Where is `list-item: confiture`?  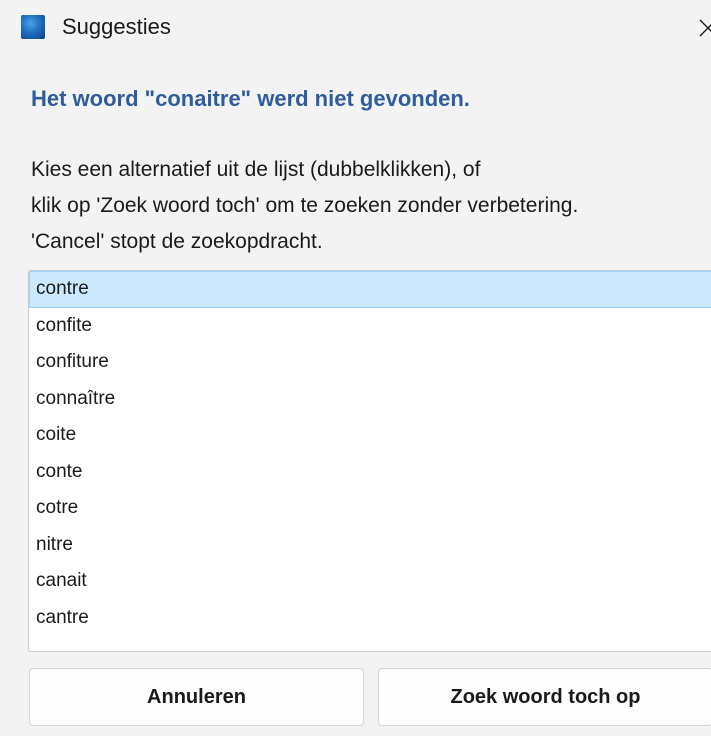 list-item: confiture is located at coordinates (370, 362).